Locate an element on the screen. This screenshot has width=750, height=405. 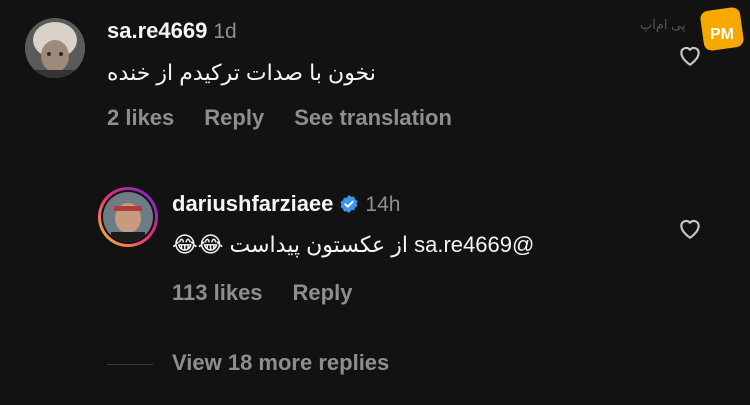
verified-badge-icon is located at coordinates (349, 206).